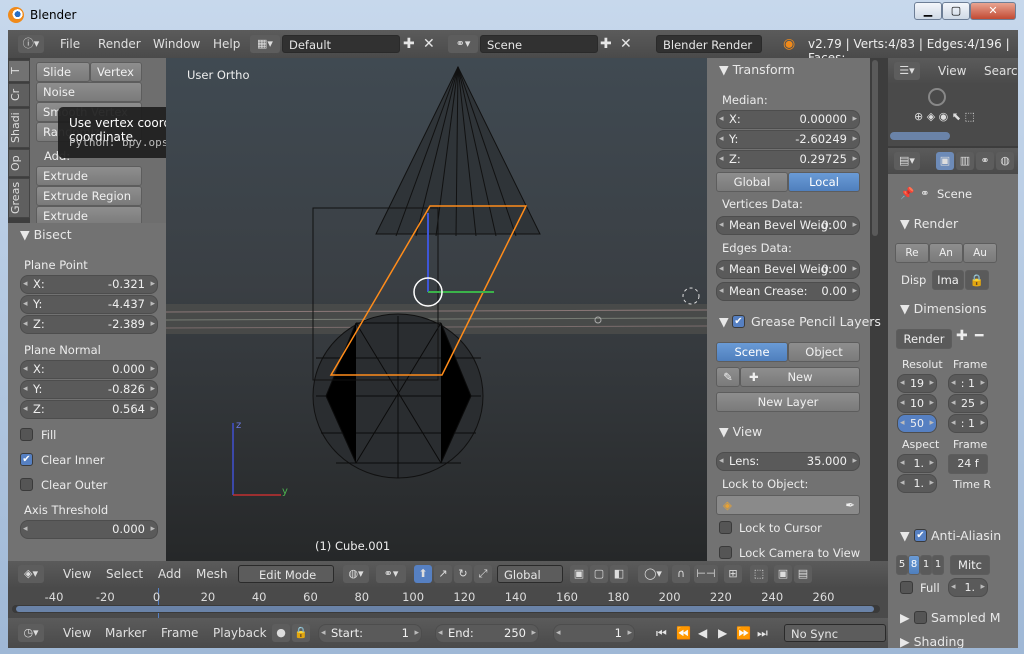 This screenshot has width=1024, height=654. I want to click on frame-rate-select: 24 f, so click(968, 464).